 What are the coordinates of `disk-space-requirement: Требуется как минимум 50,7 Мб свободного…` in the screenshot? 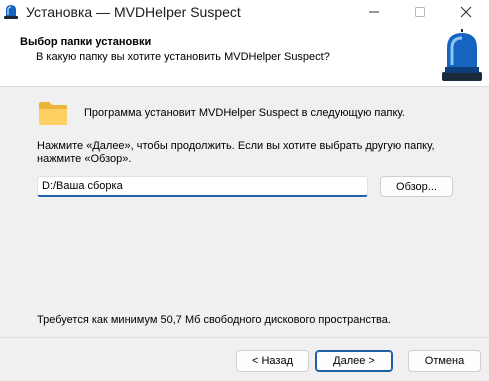 It's located at (214, 320).